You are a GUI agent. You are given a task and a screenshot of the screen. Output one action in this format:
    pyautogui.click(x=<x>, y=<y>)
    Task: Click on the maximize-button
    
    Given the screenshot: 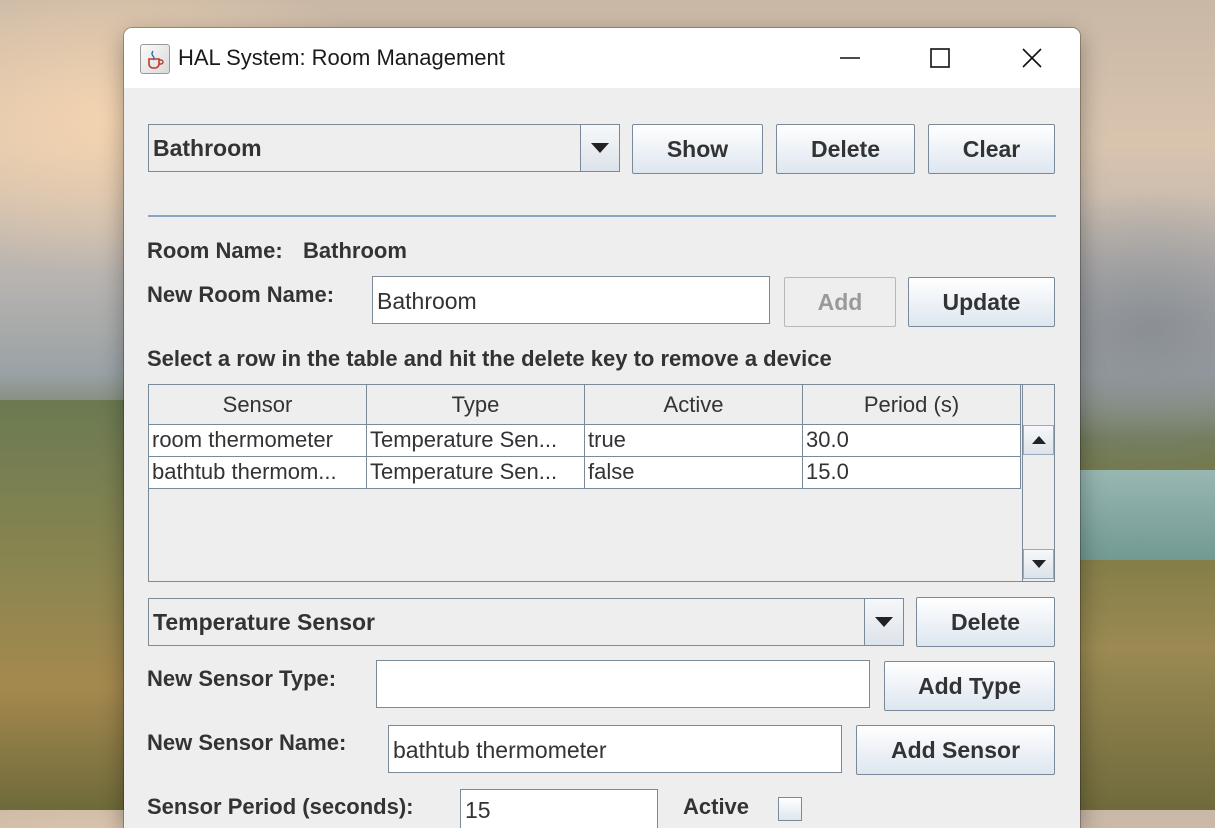 What is the action you would take?
    pyautogui.click(x=940, y=58)
    